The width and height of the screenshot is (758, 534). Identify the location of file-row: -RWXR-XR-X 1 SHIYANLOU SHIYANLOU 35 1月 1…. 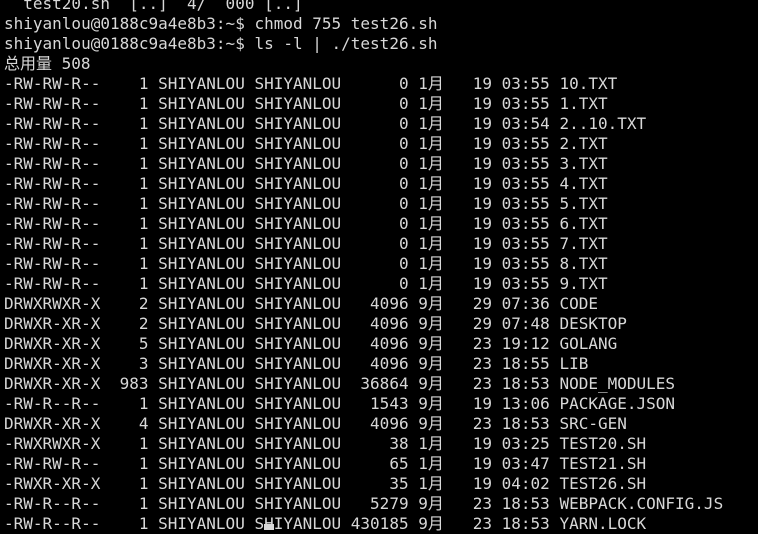
(325, 483).